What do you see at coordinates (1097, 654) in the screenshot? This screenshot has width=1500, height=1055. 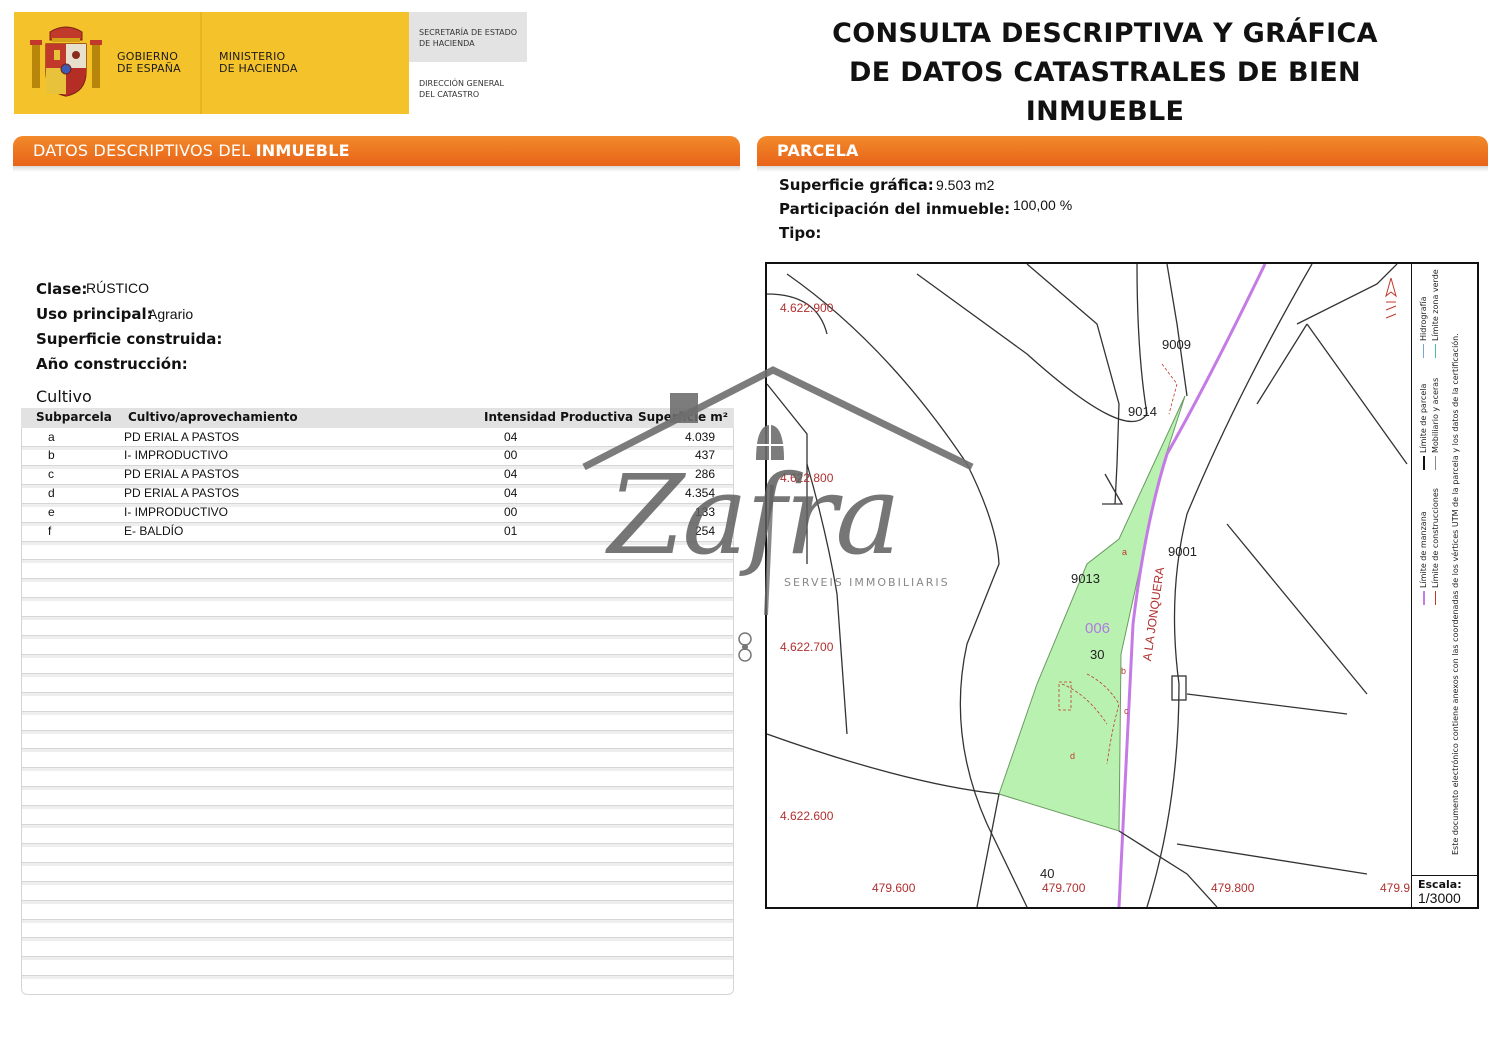 I see `parcel-id-label: 30` at bounding box center [1097, 654].